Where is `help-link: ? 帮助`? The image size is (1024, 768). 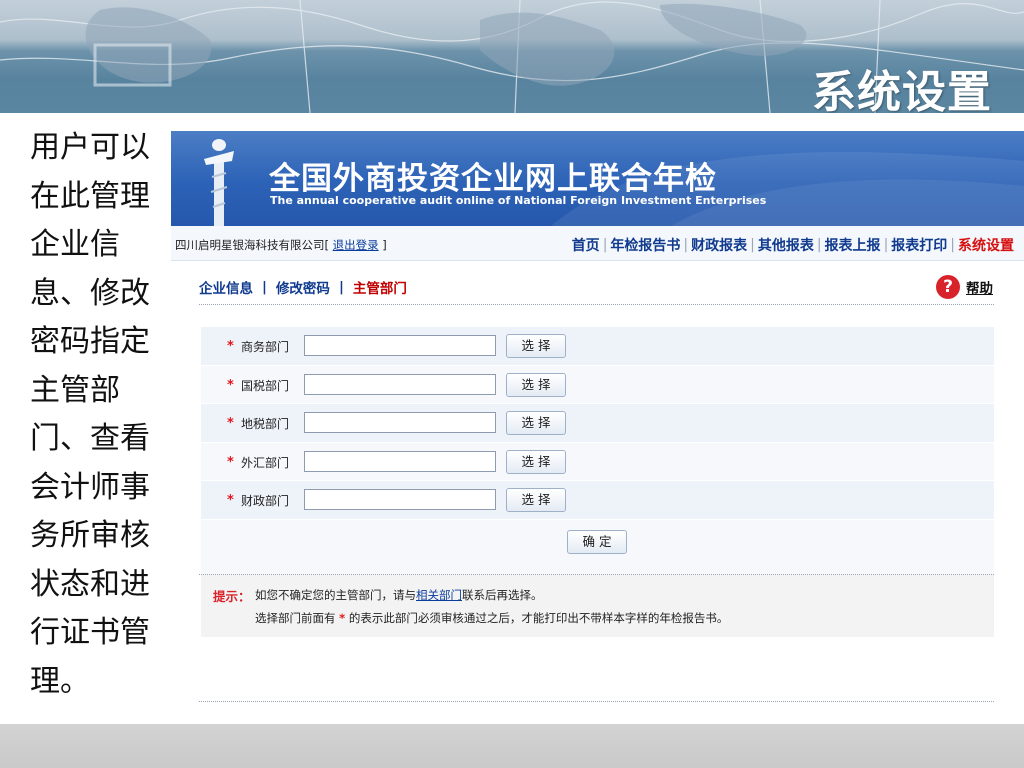
help-link: ? 帮助 is located at coordinates (964, 287).